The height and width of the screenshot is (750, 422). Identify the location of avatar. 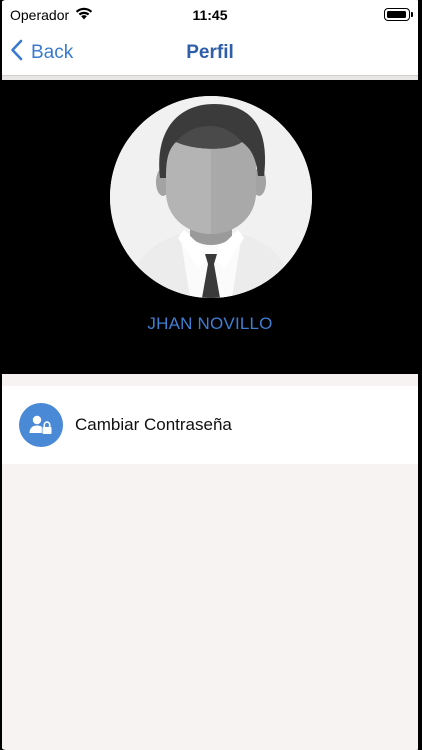
(211, 197).